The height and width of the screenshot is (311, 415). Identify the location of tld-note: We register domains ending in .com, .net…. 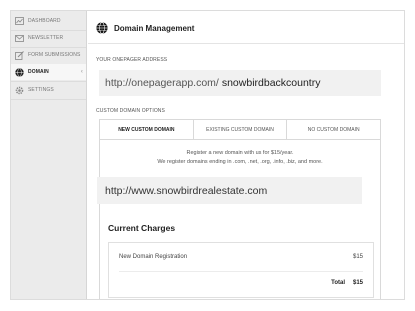
(240, 162).